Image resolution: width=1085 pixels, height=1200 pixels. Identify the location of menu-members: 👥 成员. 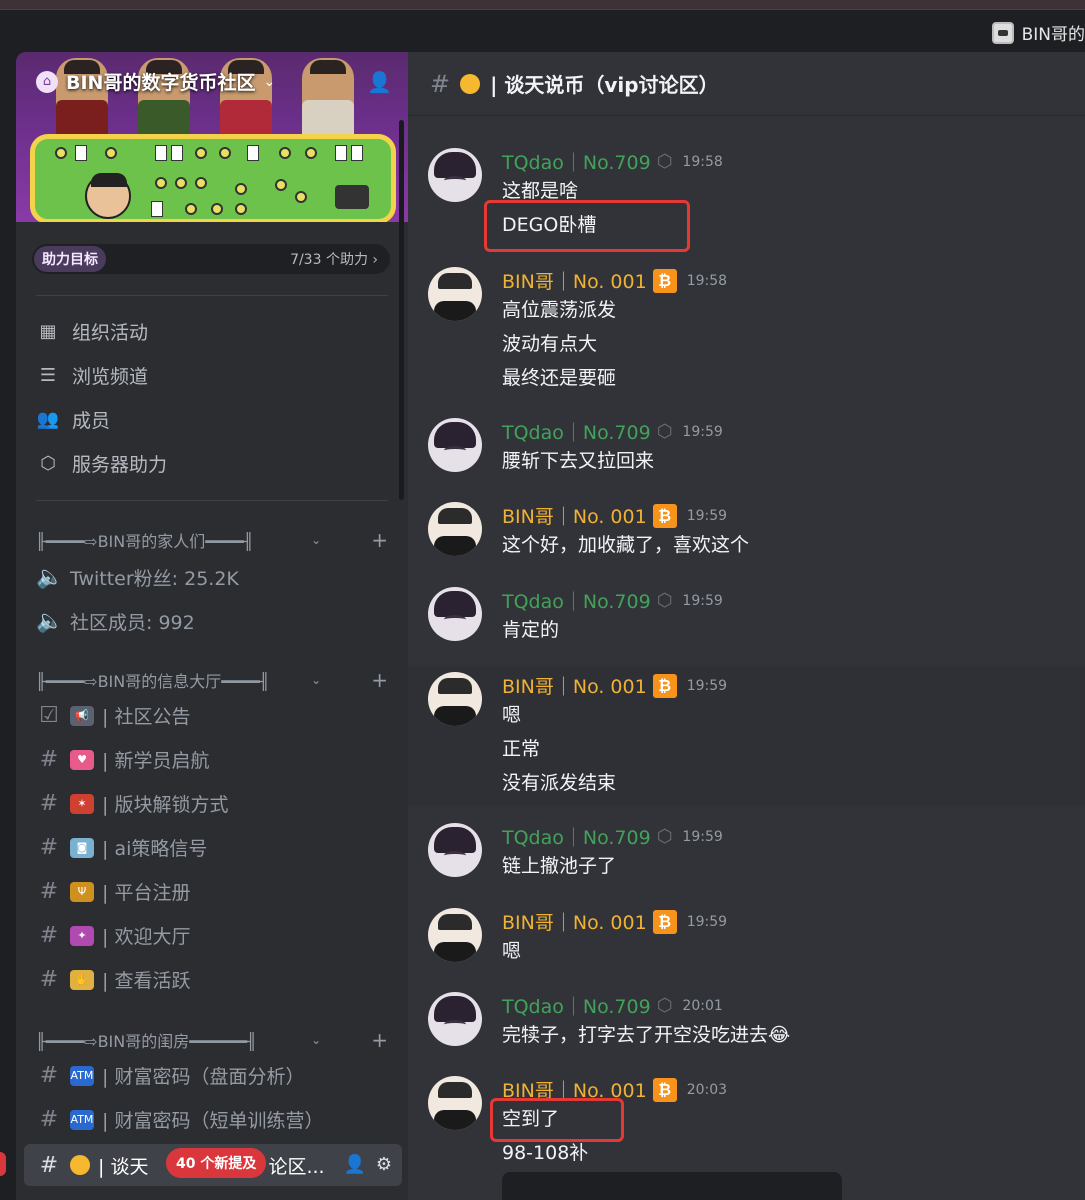
(73, 419).